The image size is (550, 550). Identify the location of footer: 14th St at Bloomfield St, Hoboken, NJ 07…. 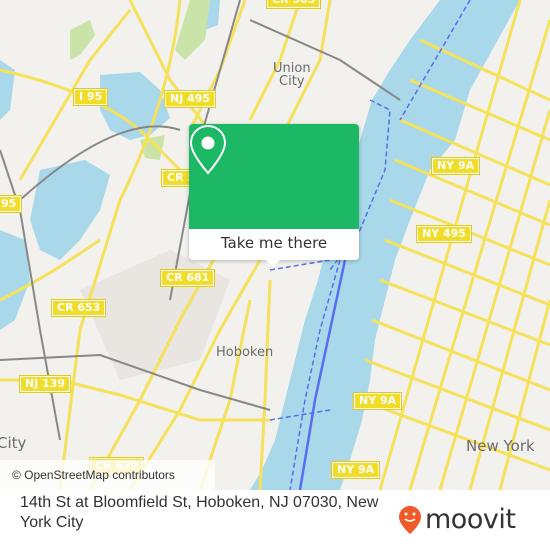
(275, 520).